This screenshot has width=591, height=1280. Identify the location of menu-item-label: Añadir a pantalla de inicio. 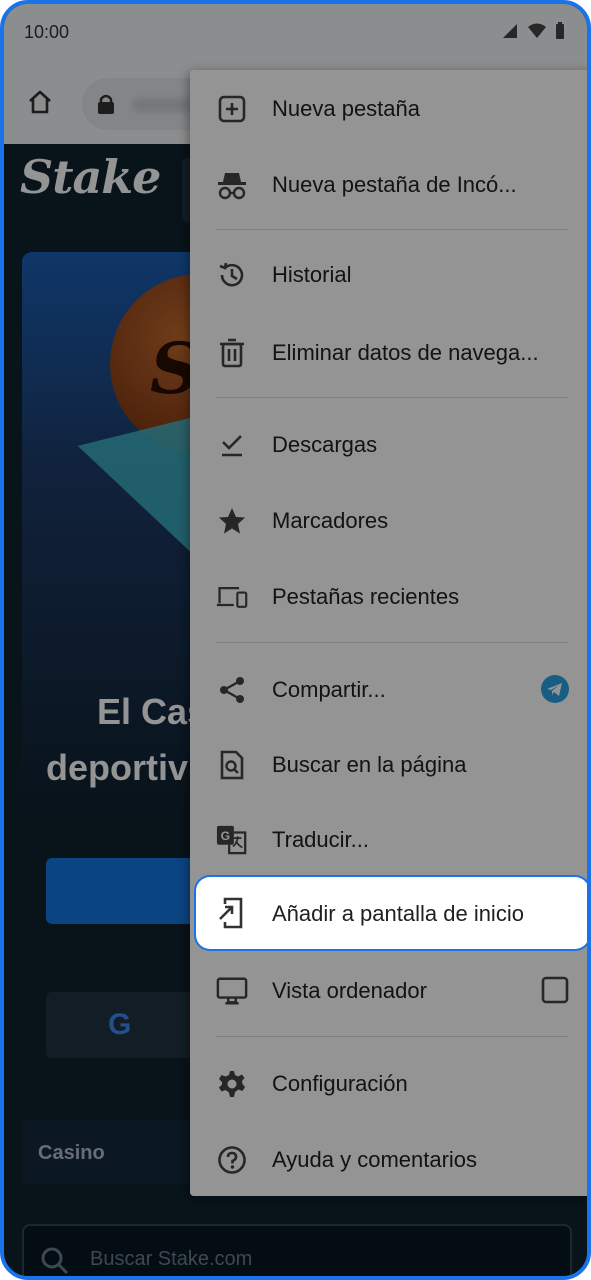
(398, 913).